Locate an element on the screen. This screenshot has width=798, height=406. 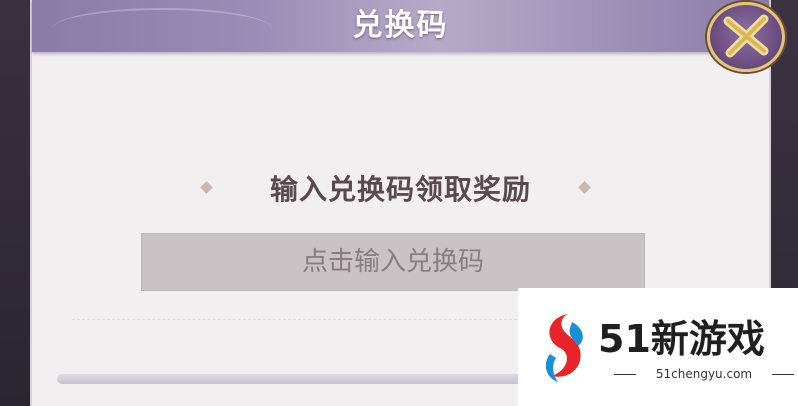
redeem-code-input: 点击输入兑换码 is located at coordinates (393, 262).